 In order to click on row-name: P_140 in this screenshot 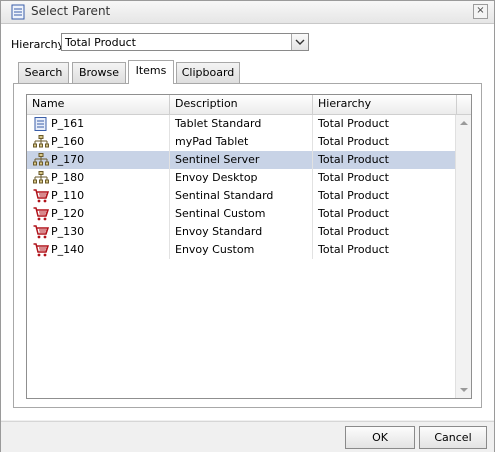, I will do `click(68, 249)`.